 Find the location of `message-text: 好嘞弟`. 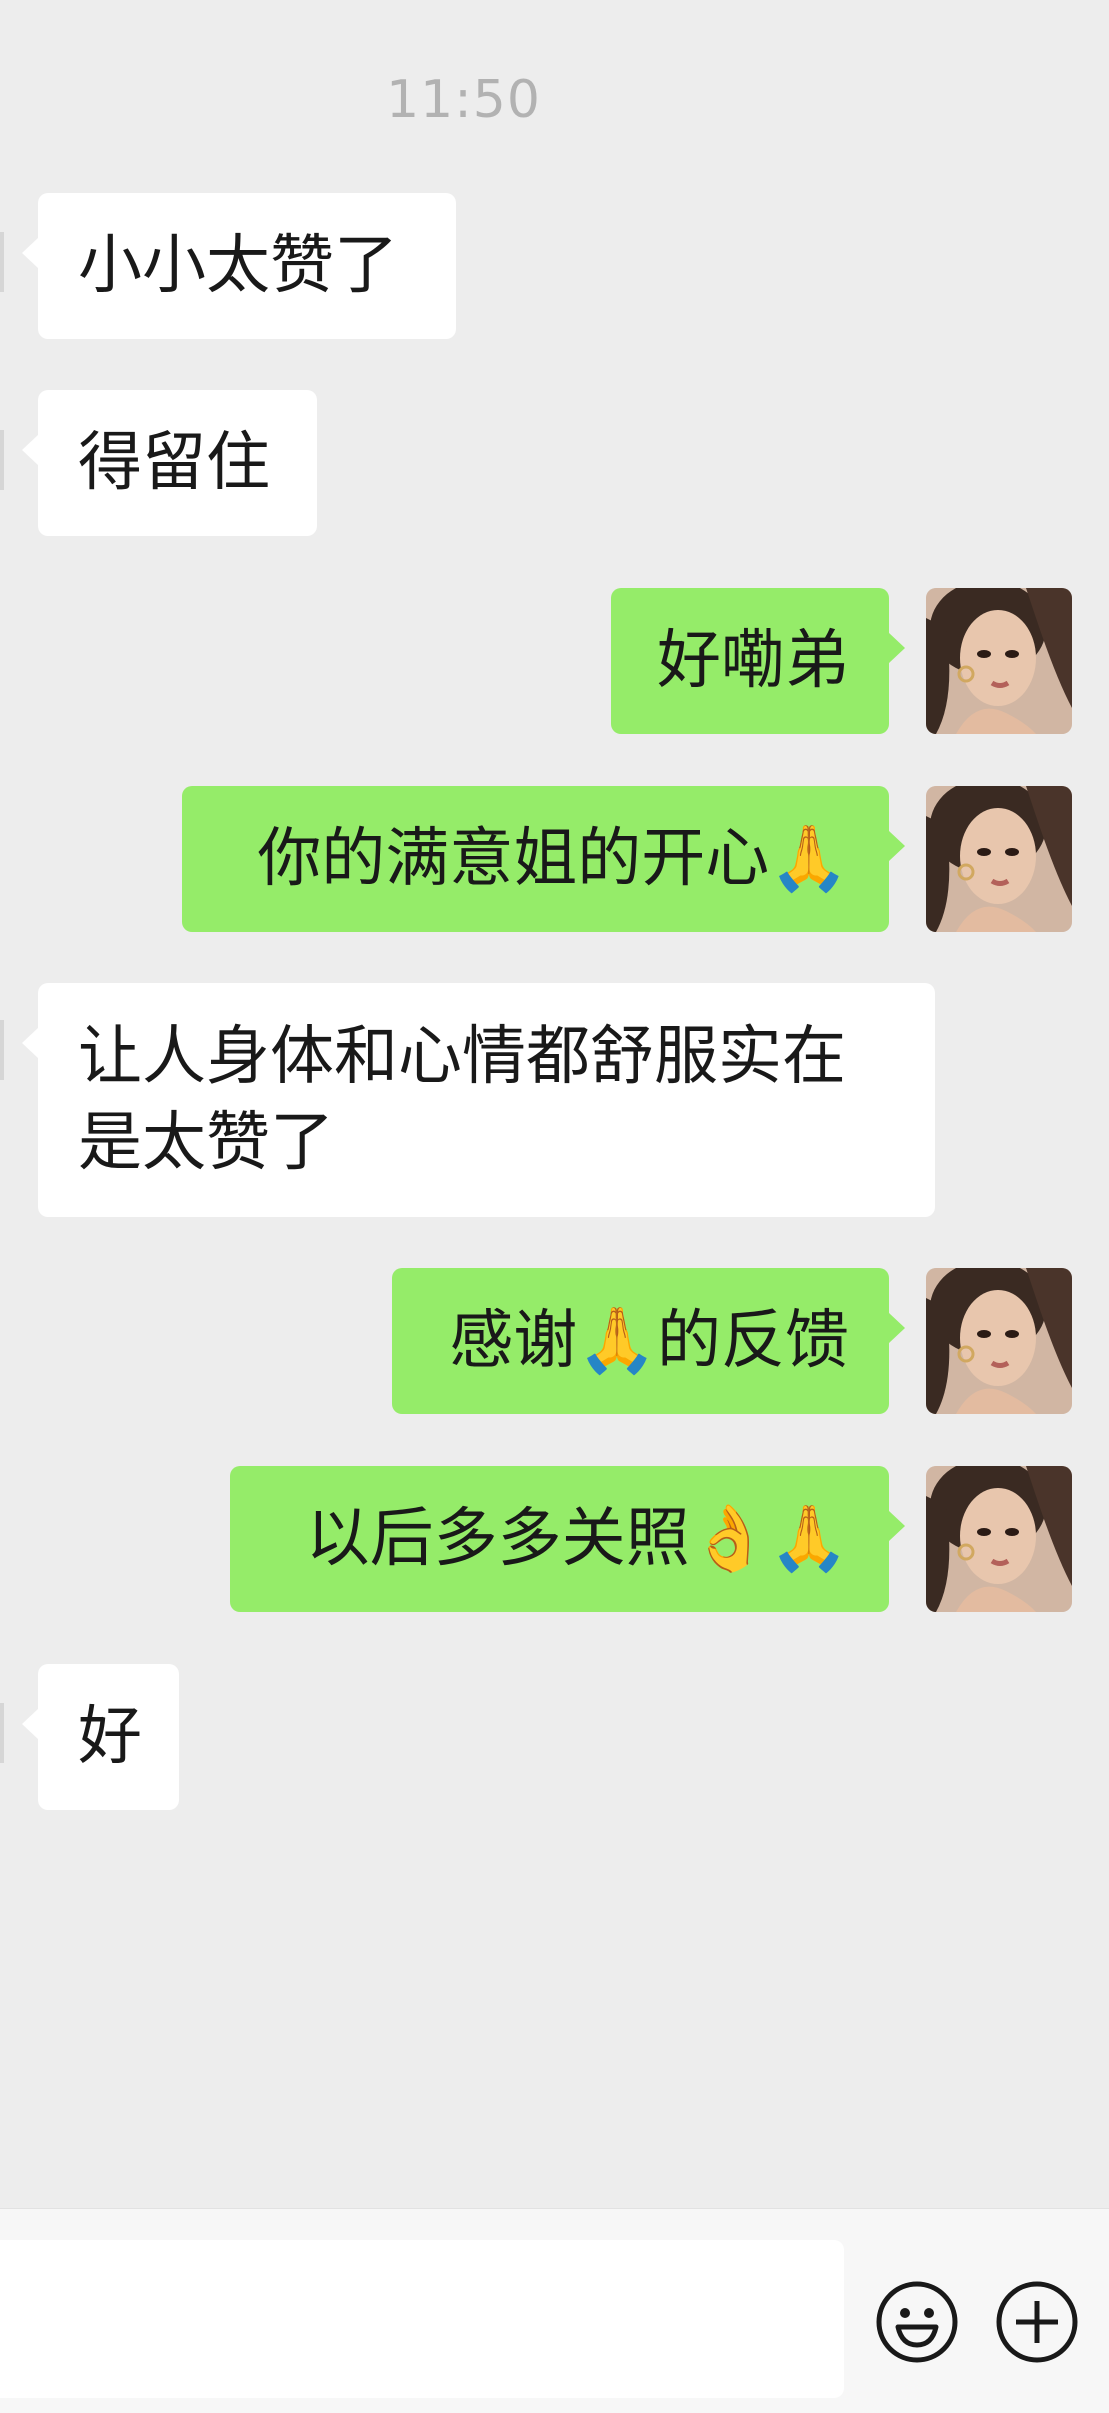

message-text: 好嘞弟 is located at coordinates (753, 661).